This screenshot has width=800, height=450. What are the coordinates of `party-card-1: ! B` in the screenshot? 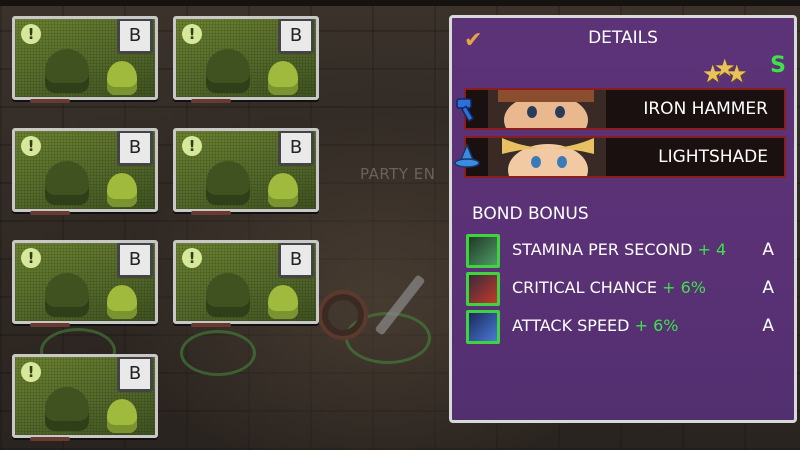 It's located at (85, 58).